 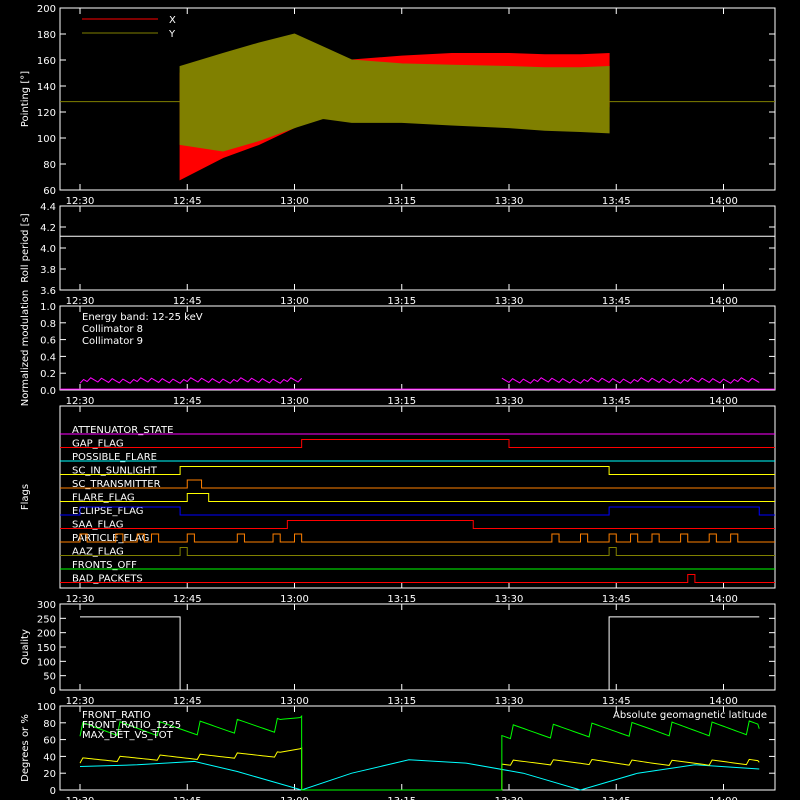 What do you see at coordinates (46, 619) in the screenshot?
I see `y-tick-label: 250` at bounding box center [46, 619].